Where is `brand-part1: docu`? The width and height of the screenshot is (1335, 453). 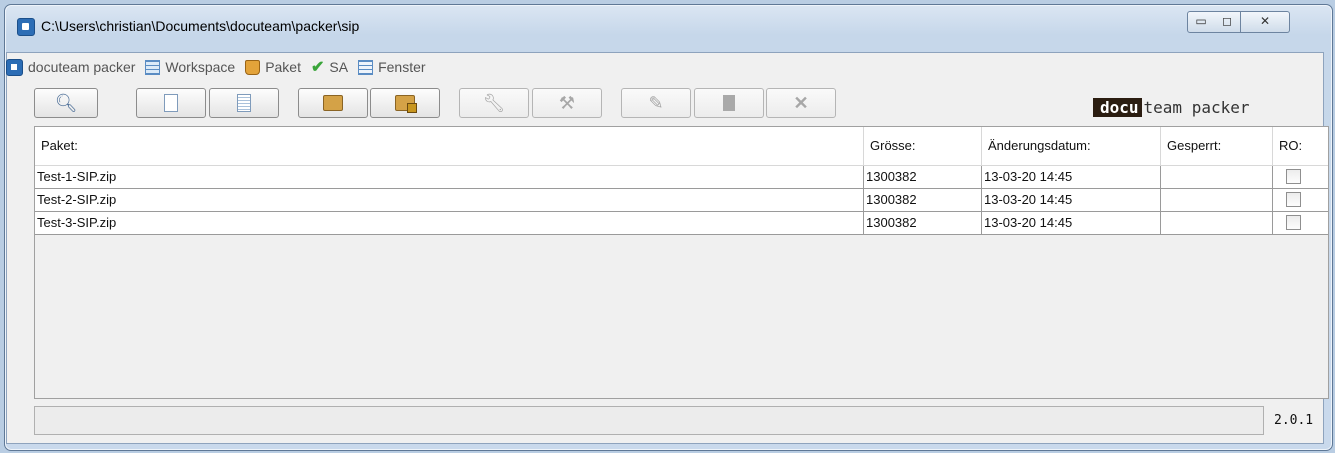 brand-part1: docu is located at coordinates (1117, 107).